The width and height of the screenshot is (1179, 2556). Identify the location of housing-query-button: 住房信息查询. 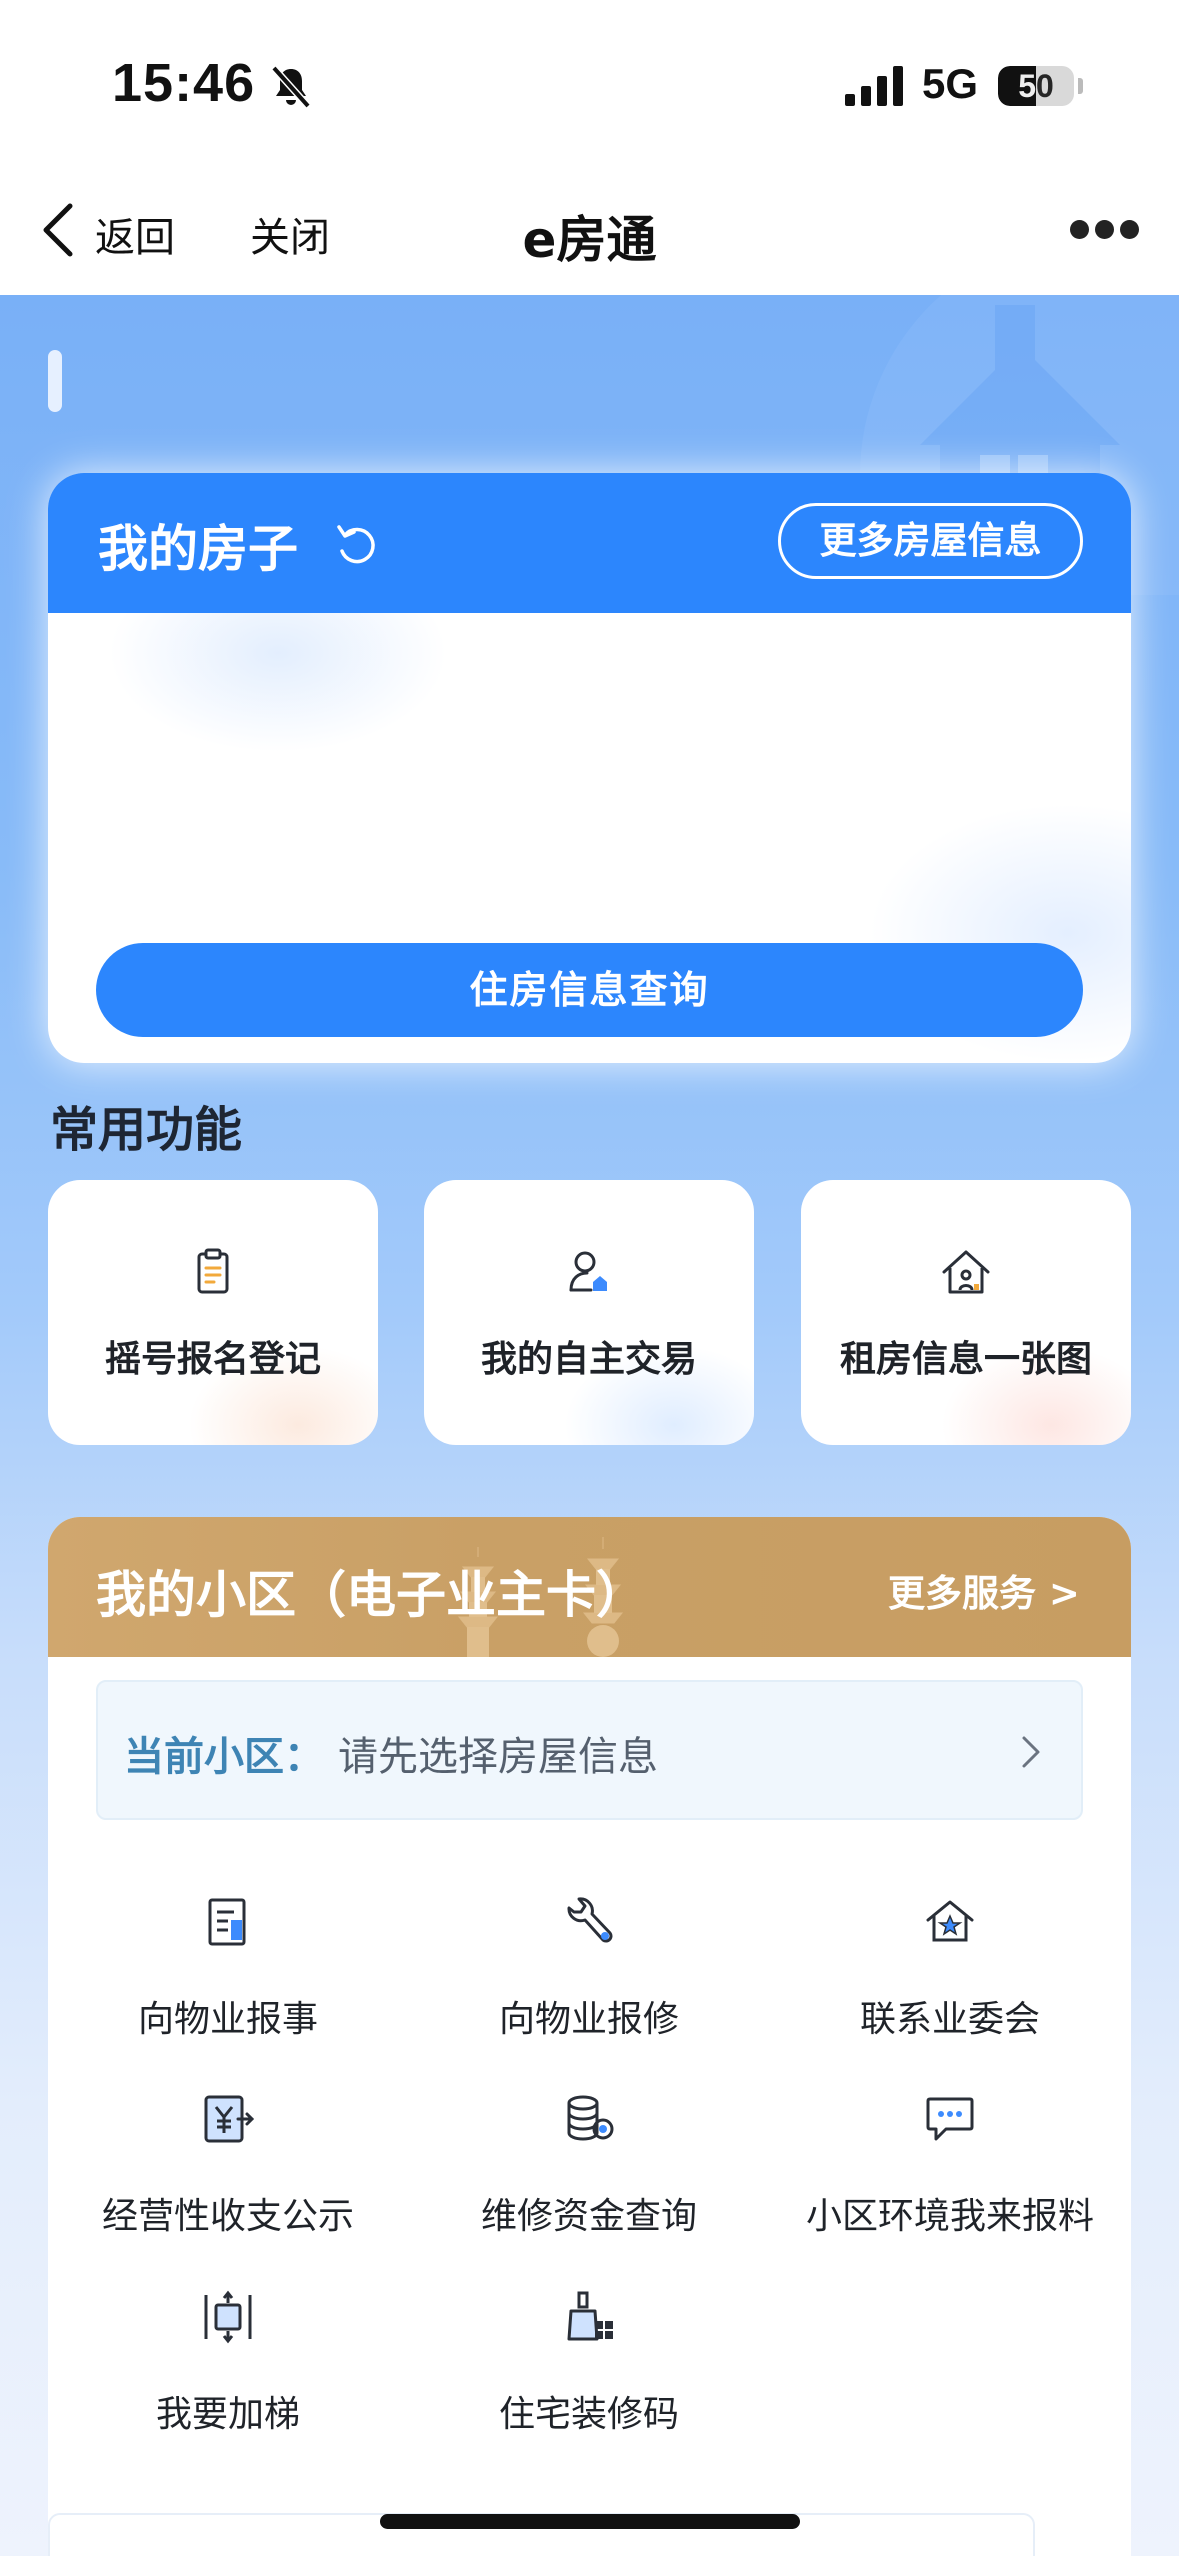
(589, 990).